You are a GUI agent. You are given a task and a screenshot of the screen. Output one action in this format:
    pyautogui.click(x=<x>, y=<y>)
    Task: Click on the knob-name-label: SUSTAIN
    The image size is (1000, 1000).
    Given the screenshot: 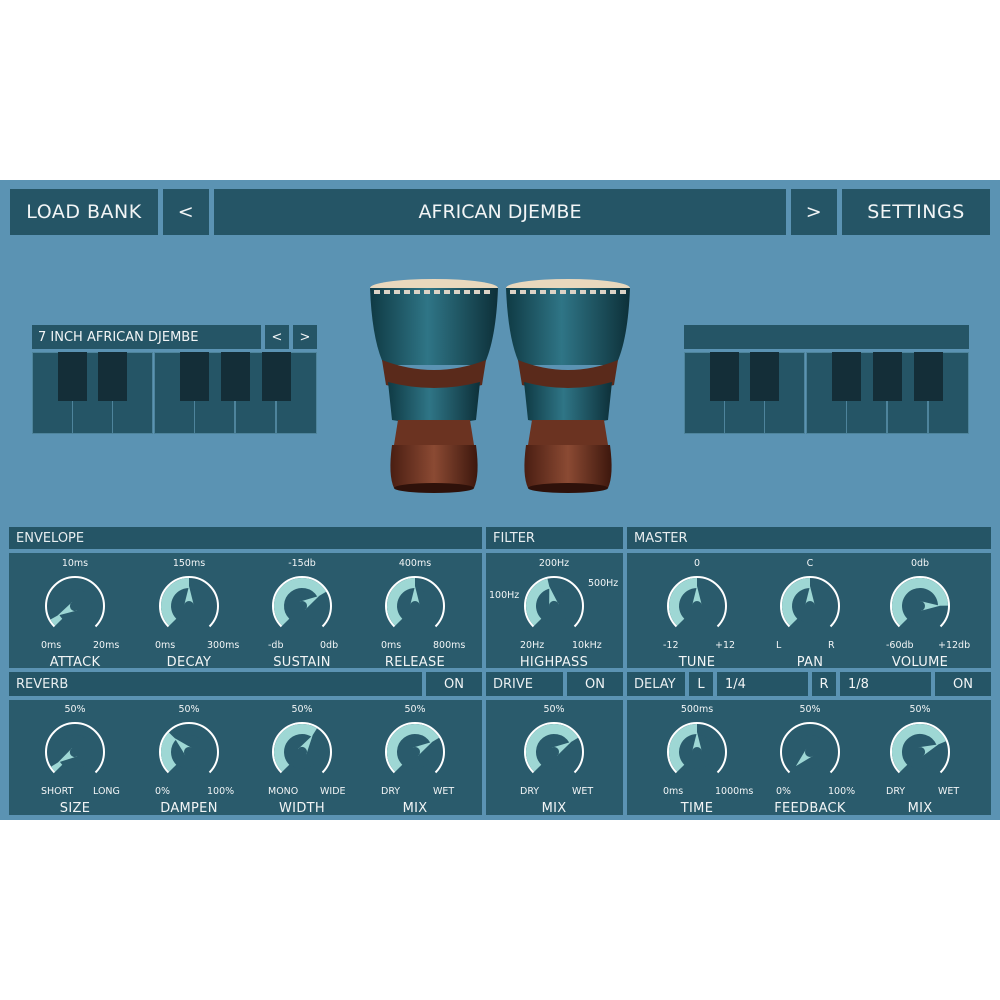 What is the action you would take?
    pyautogui.click(x=302, y=662)
    